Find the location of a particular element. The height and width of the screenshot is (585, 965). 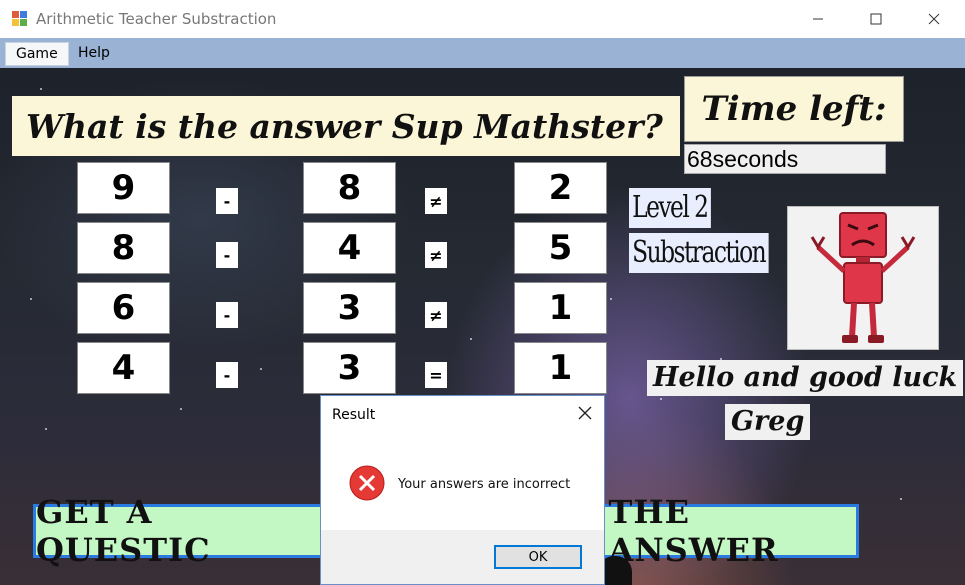

operand-b-3: 3 is located at coordinates (349, 308).